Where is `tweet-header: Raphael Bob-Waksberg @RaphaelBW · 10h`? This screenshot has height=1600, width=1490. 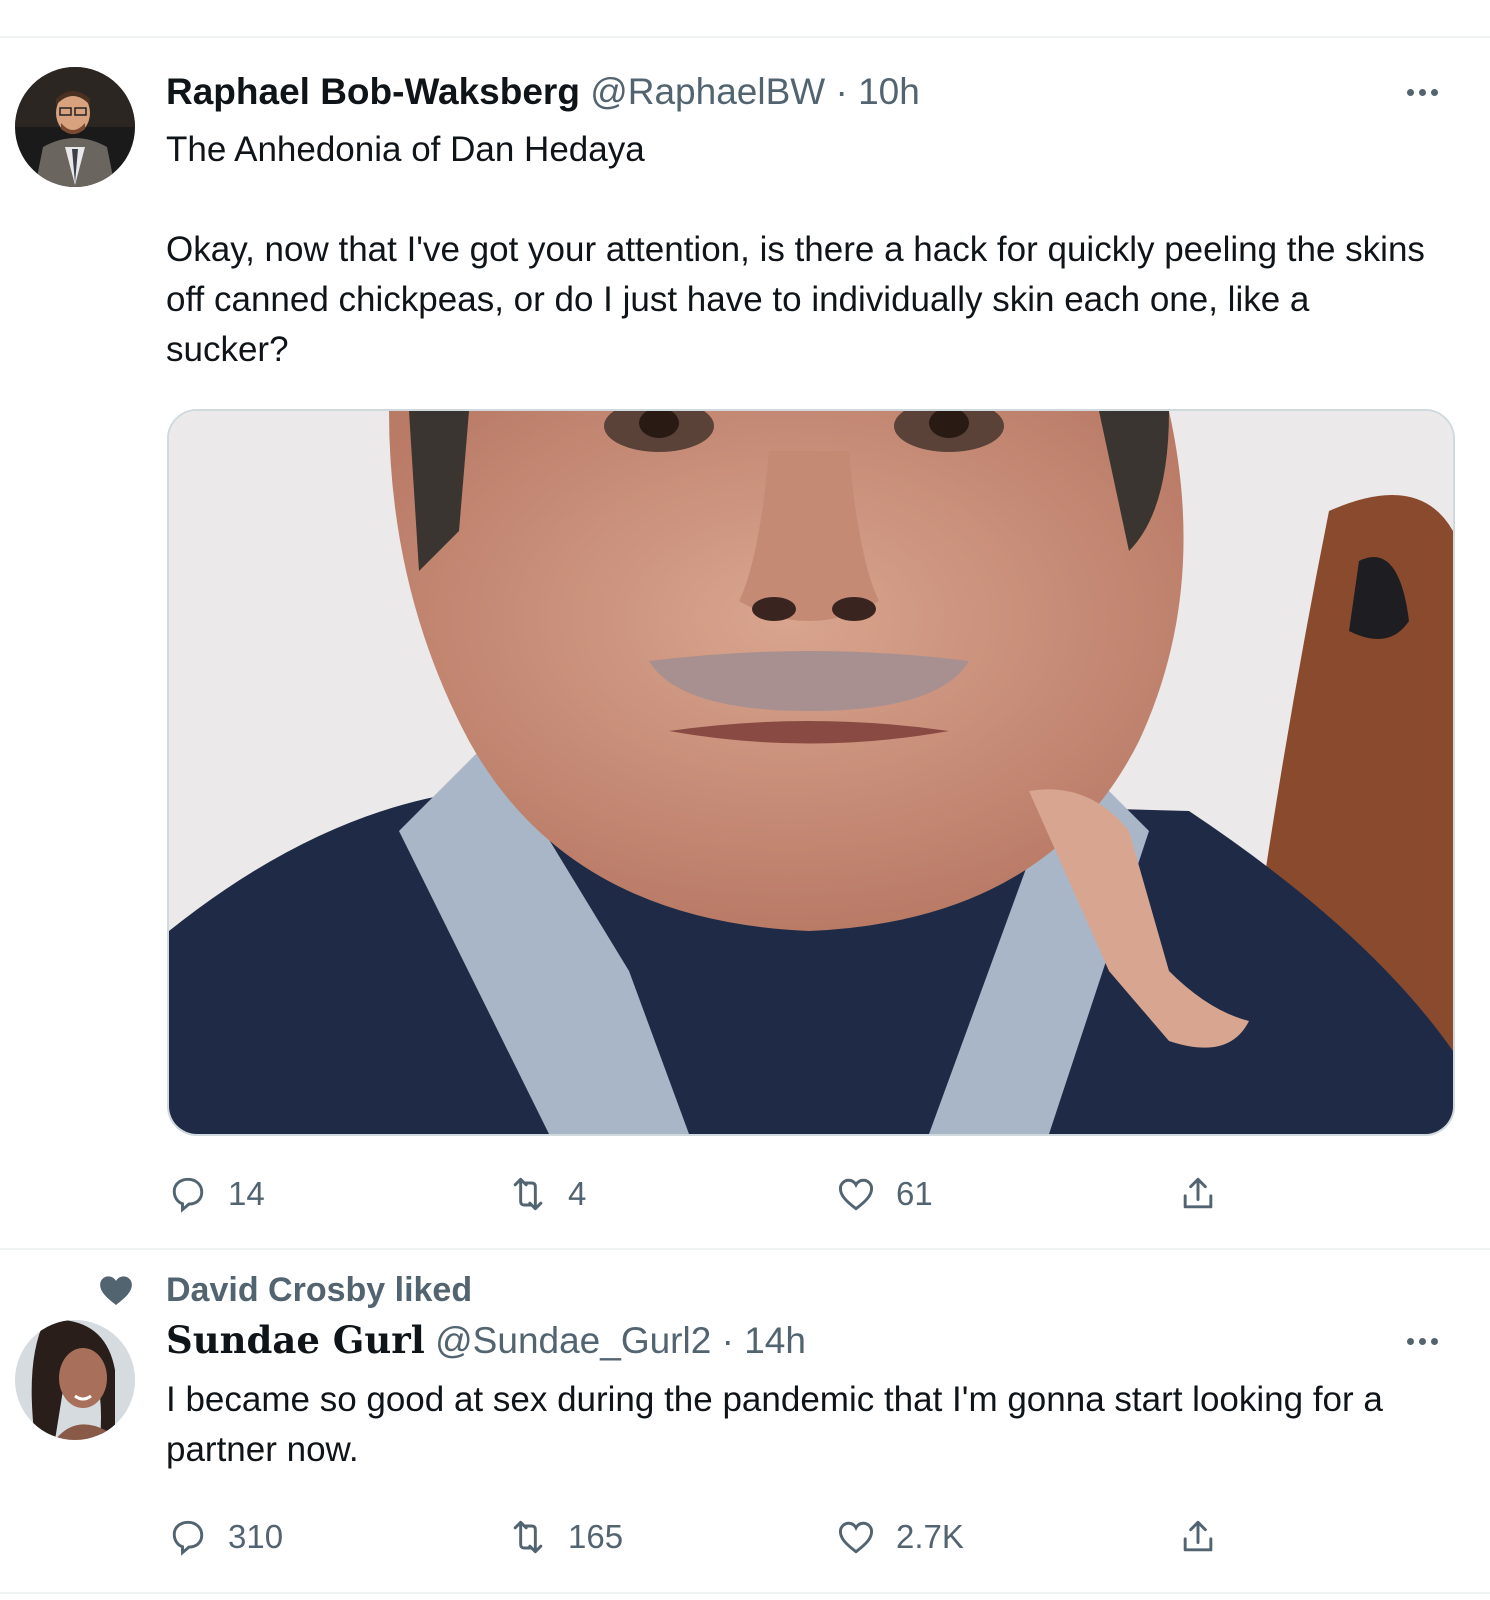
tweet-header: Raphael Bob-Waksberg @RaphaelBW · 10h is located at coordinates (543, 92).